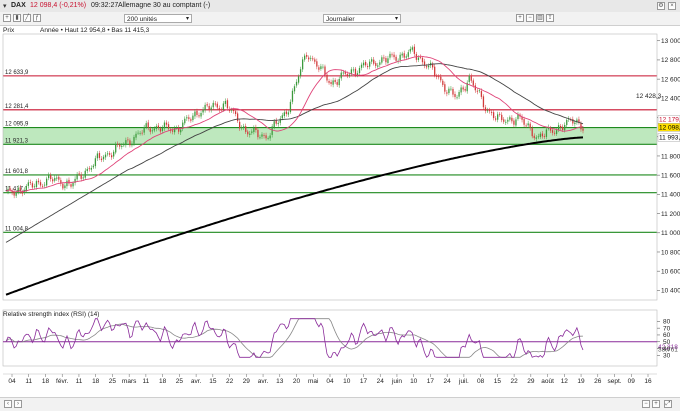 This screenshot has width=680, height=411. Describe the element at coordinates (646, 404) in the screenshot. I see `zoom-out-icon: −` at that location.